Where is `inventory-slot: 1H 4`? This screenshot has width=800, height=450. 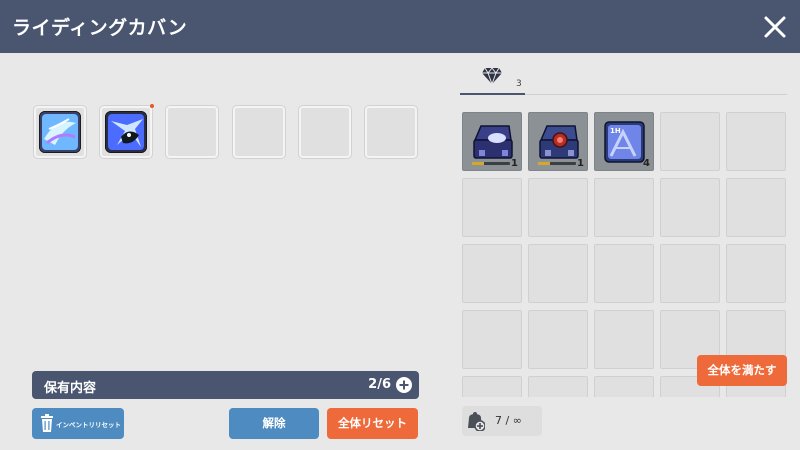 inventory-slot: 1H 4 is located at coordinates (624, 141).